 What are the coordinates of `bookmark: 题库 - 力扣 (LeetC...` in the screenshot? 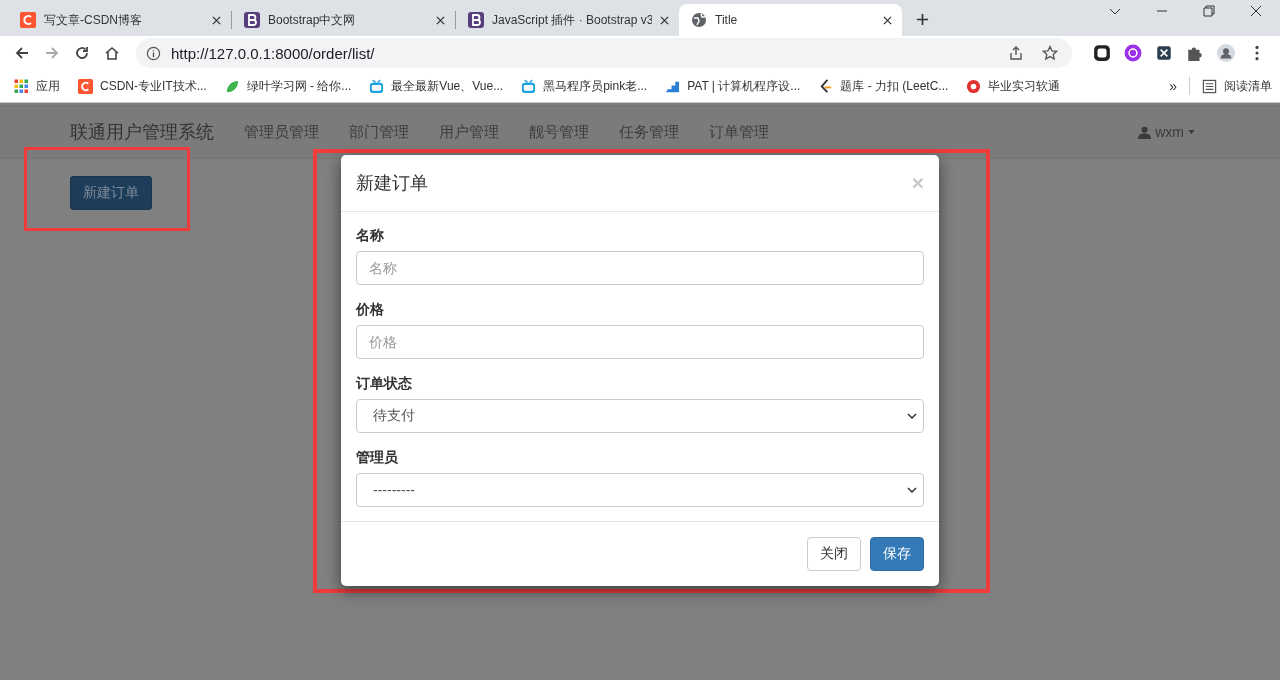 It's located at (883, 86).